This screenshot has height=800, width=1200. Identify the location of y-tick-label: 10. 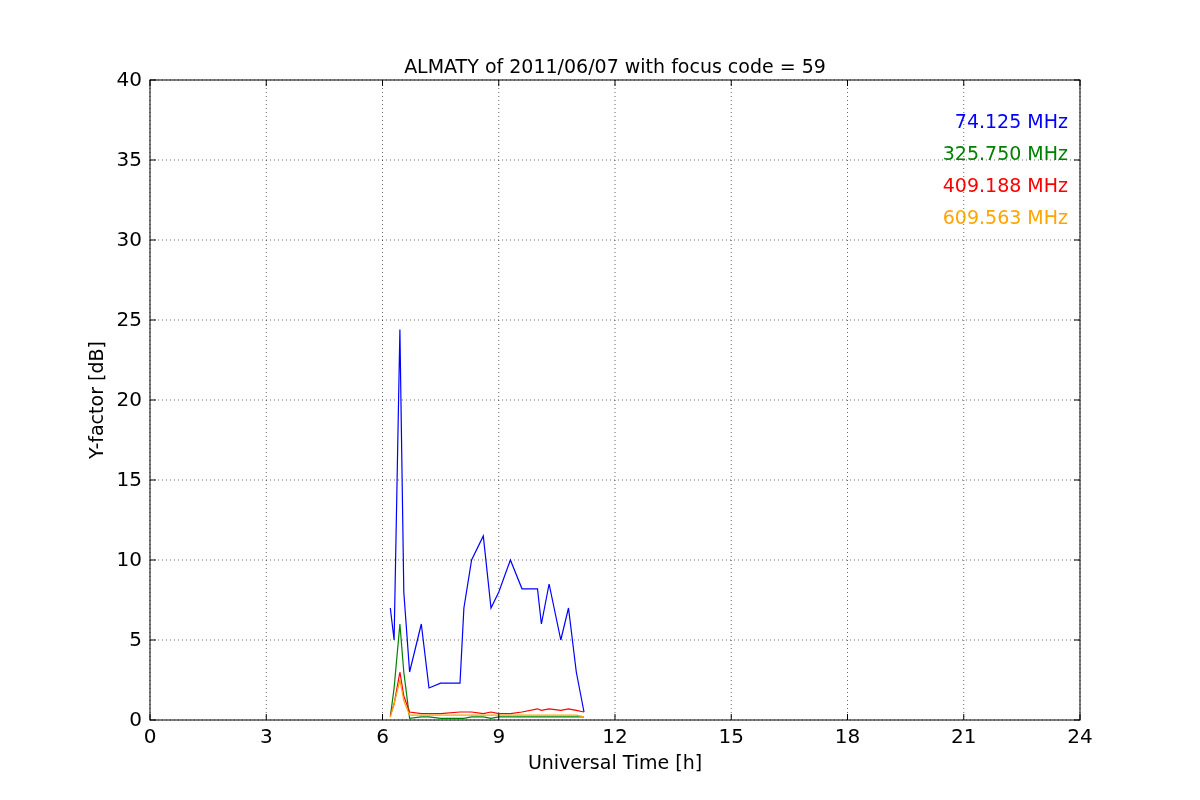
(129, 559).